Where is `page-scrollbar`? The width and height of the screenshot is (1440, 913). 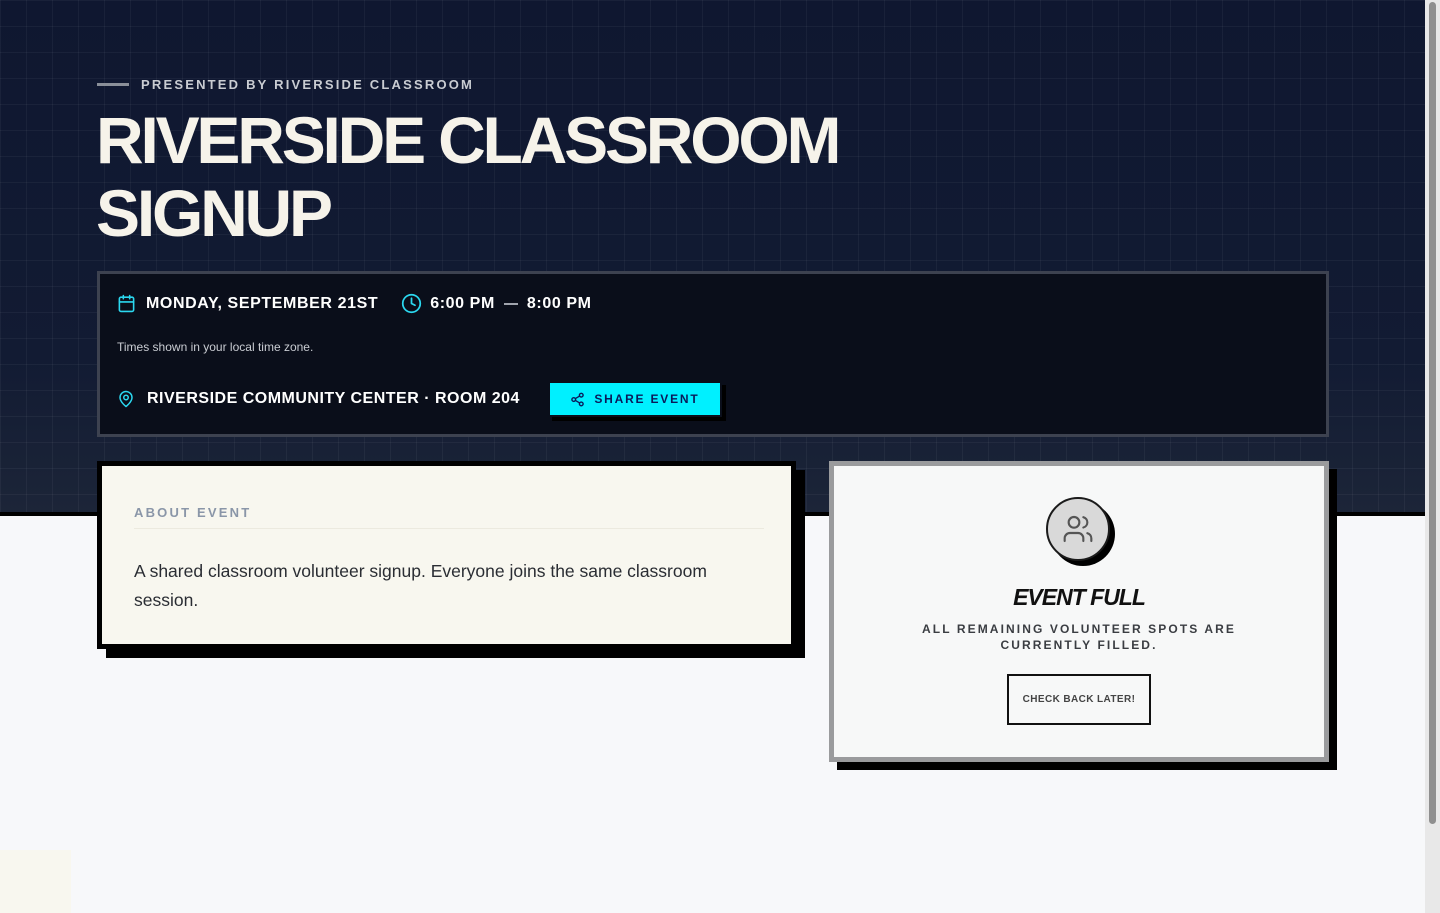 page-scrollbar is located at coordinates (1432, 456).